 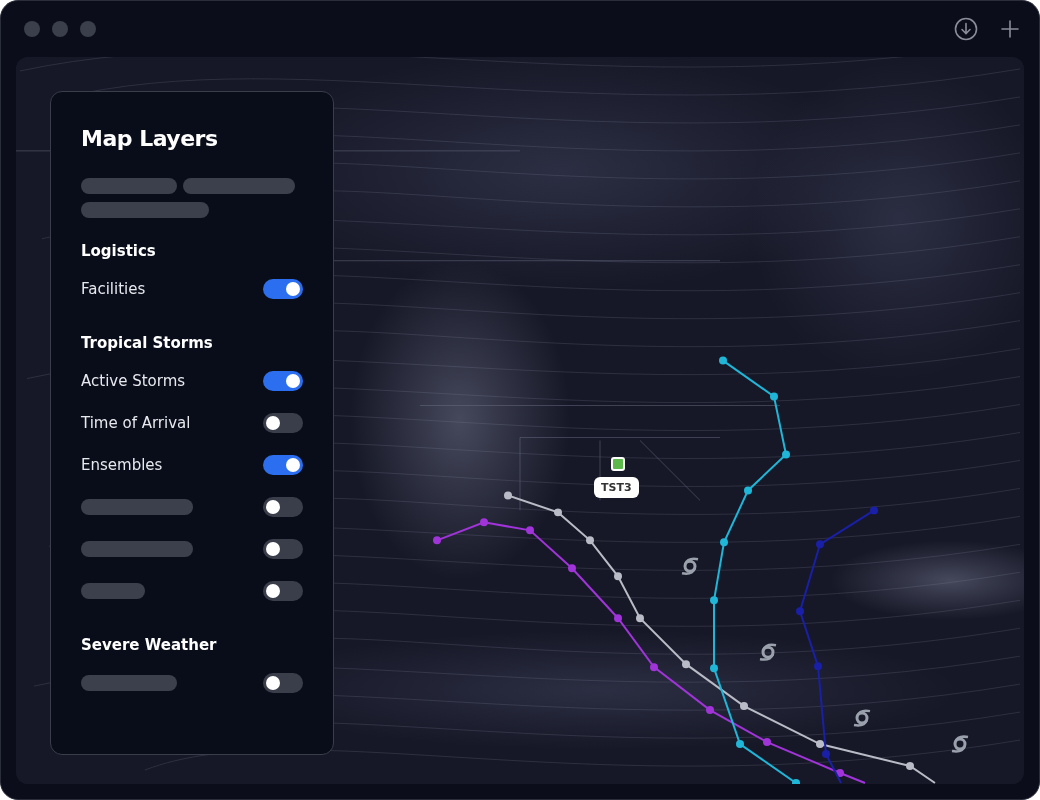 I want to click on download-icon, so click(x=966, y=29).